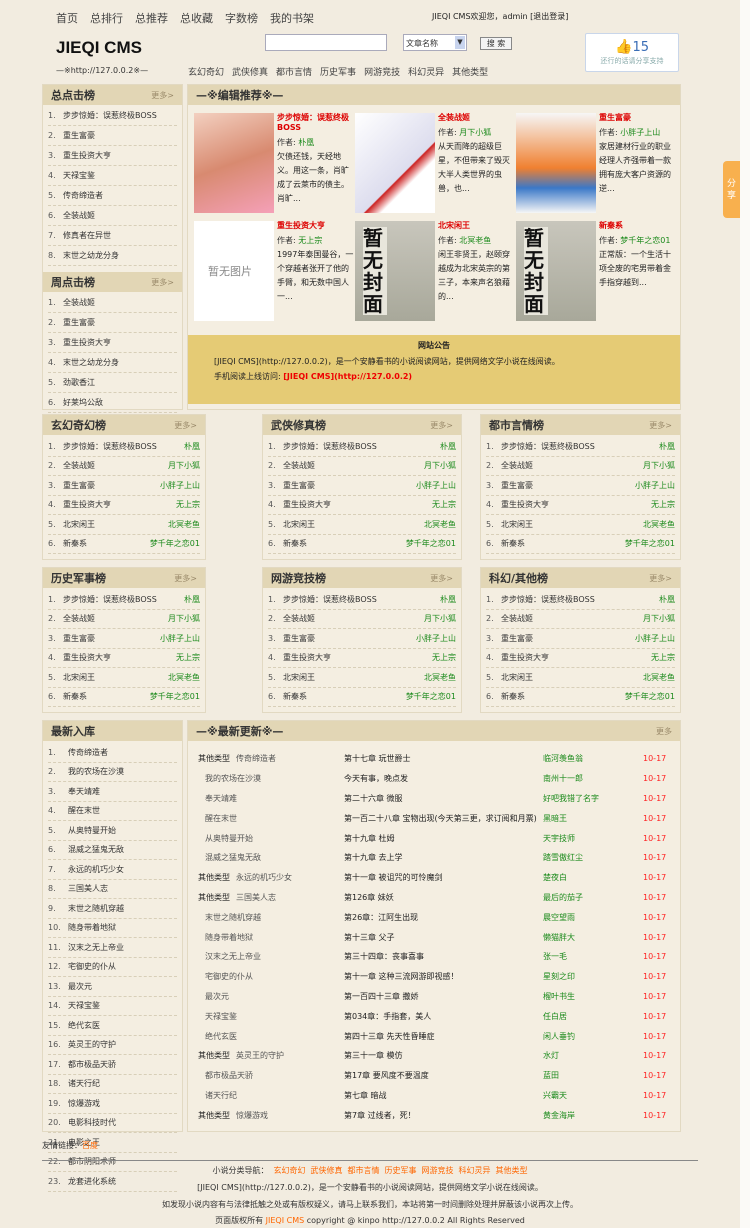 The height and width of the screenshot is (1228, 750). I want to click on list-item: 8. 三国美人志, so click(112, 889).